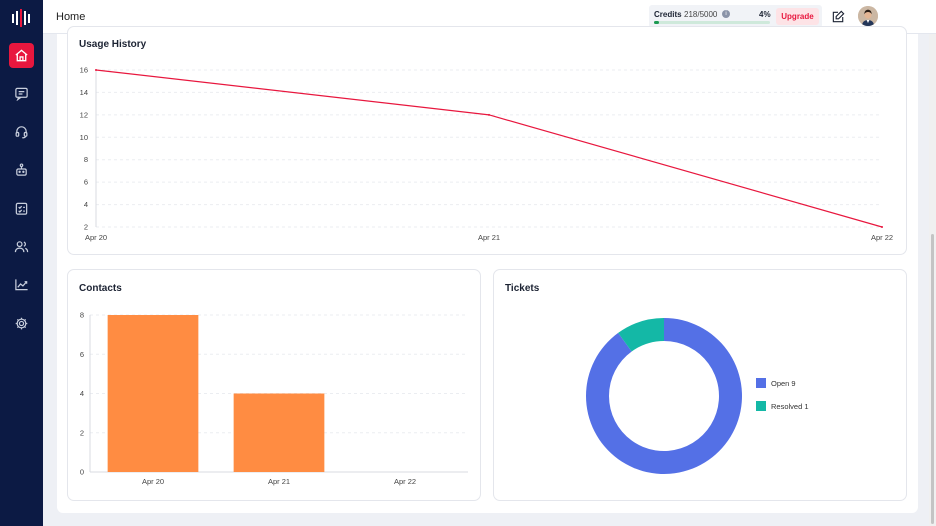 This screenshot has height=526, width=936. What do you see at coordinates (84, 92) in the screenshot?
I see `y-tick-label: 14` at bounding box center [84, 92].